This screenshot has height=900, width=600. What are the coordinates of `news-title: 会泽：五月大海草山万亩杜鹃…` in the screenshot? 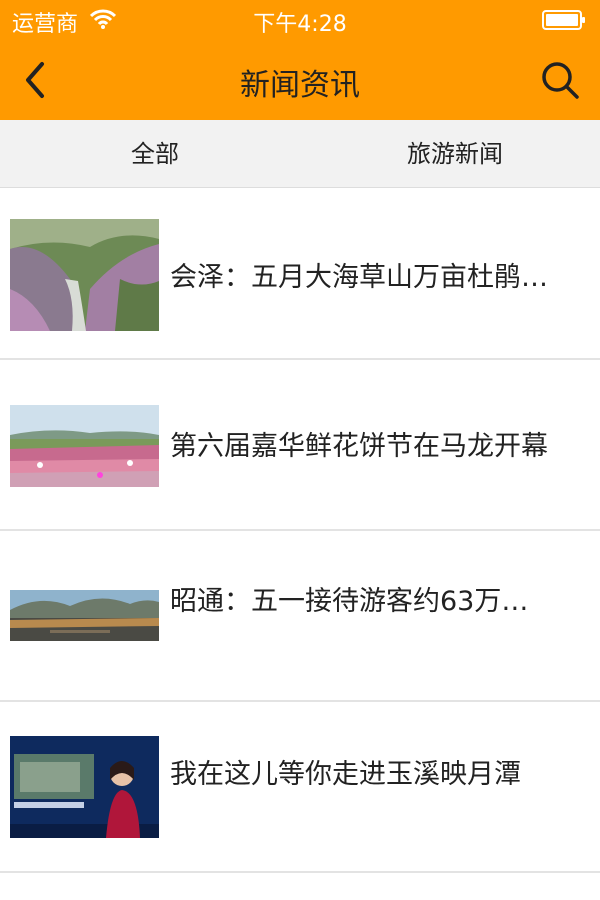 It's located at (359, 277).